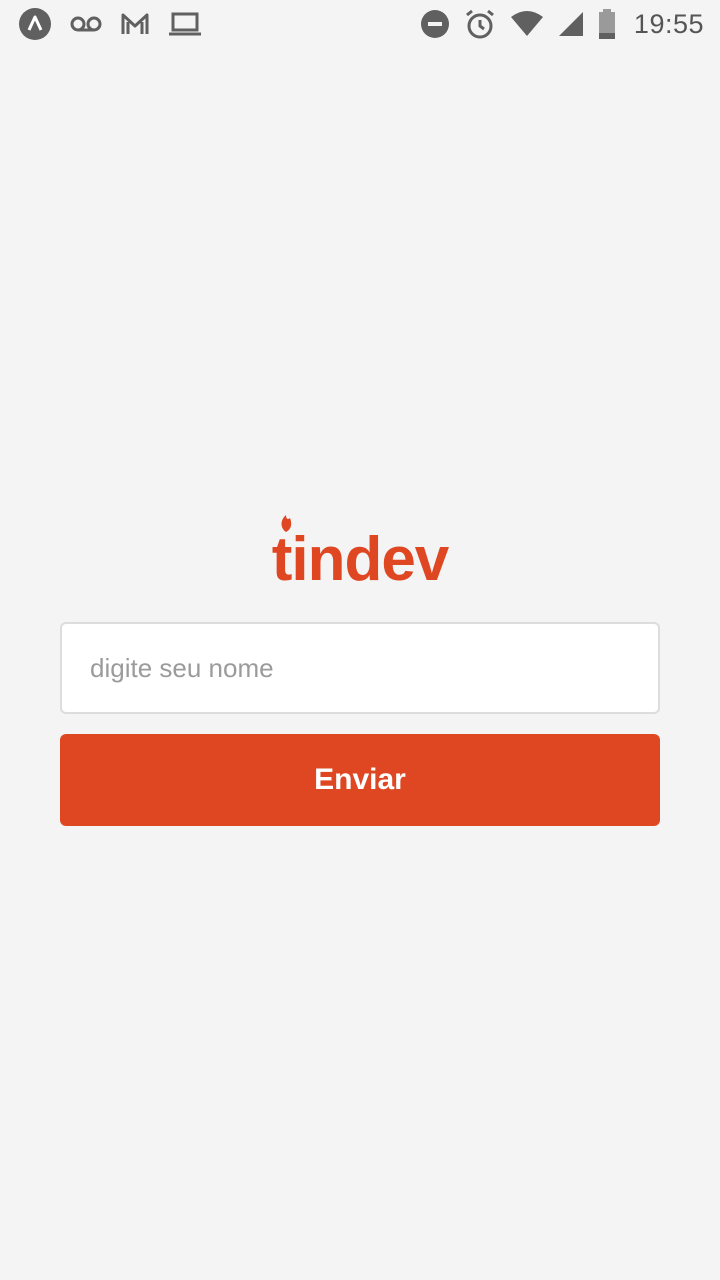 Image resolution: width=720 pixels, height=1280 pixels. Describe the element at coordinates (185, 24) in the screenshot. I see `laptop-icon` at that location.